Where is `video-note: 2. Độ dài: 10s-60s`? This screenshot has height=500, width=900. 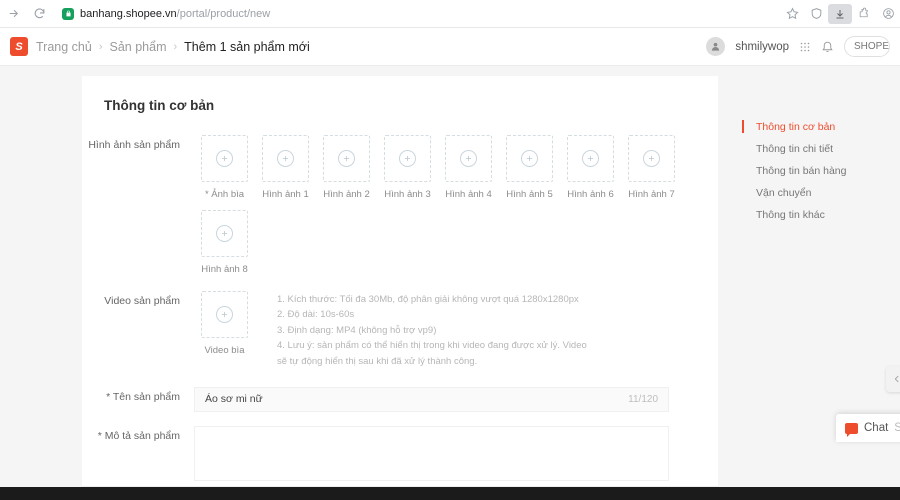
video-note: 2. Độ dài: 10s-60s is located at coordinates (316, 315).